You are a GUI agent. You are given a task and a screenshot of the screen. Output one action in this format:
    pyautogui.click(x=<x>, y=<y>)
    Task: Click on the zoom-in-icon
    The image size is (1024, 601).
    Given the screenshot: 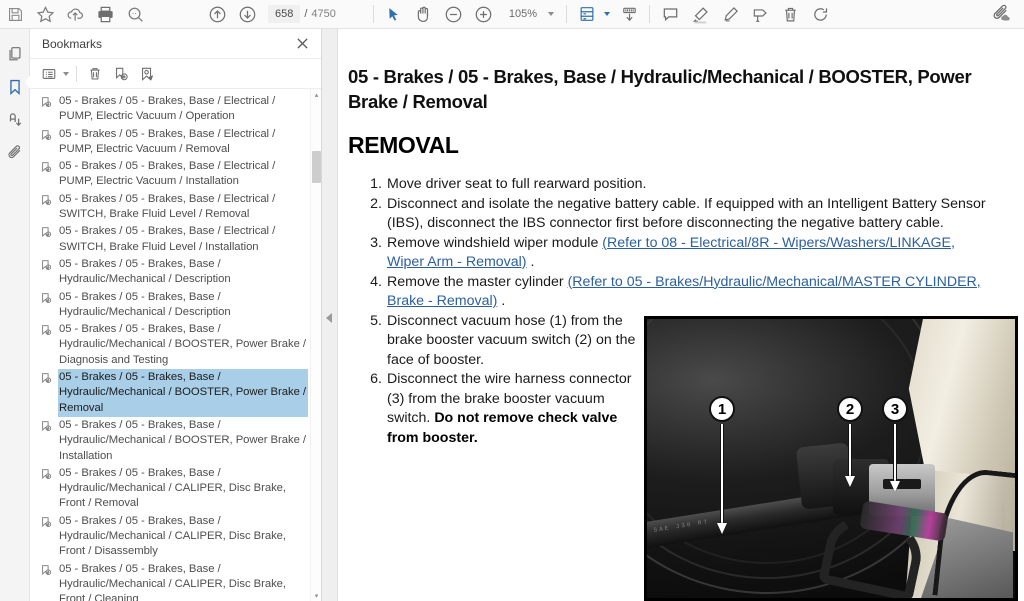 What is the action you would take?
    pyautogui.click(x=484, y=14)
    